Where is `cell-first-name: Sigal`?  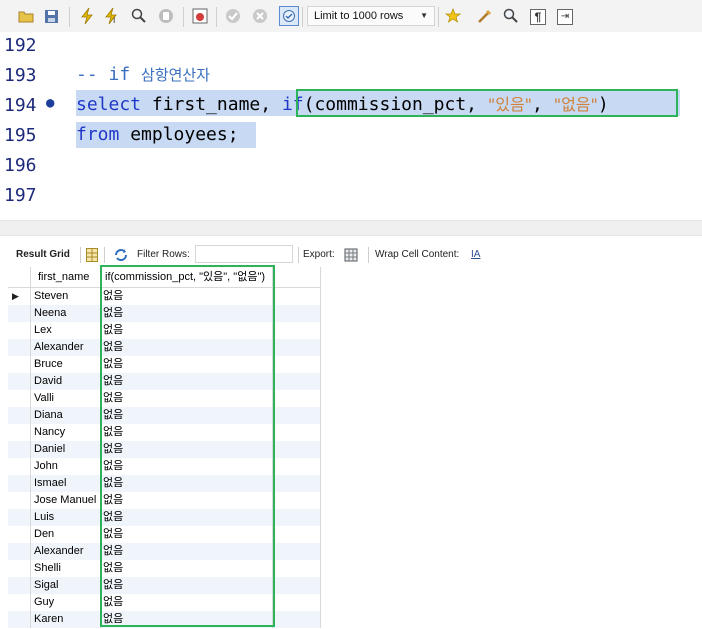
cell-first-name: Sigal is located at coordinates (67, 585).